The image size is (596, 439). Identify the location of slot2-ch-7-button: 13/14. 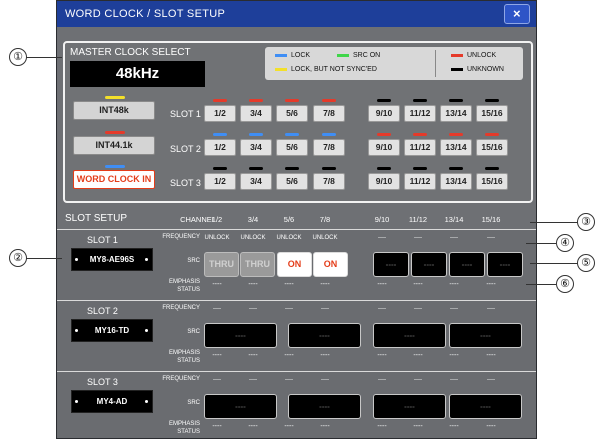
(456, 147).